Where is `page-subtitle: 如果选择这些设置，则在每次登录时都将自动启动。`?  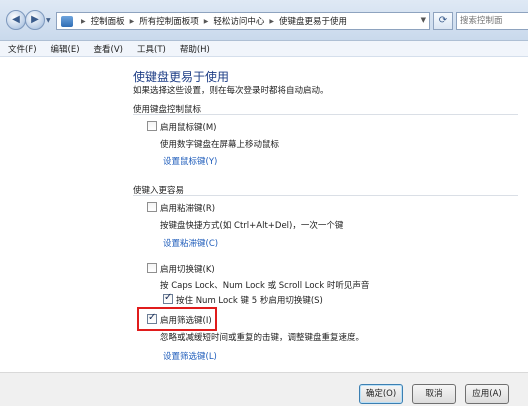 page-subtitle: 如果选择这些设置，则在每次登录时都将自动启动。 is located at coordinates (231, 91).